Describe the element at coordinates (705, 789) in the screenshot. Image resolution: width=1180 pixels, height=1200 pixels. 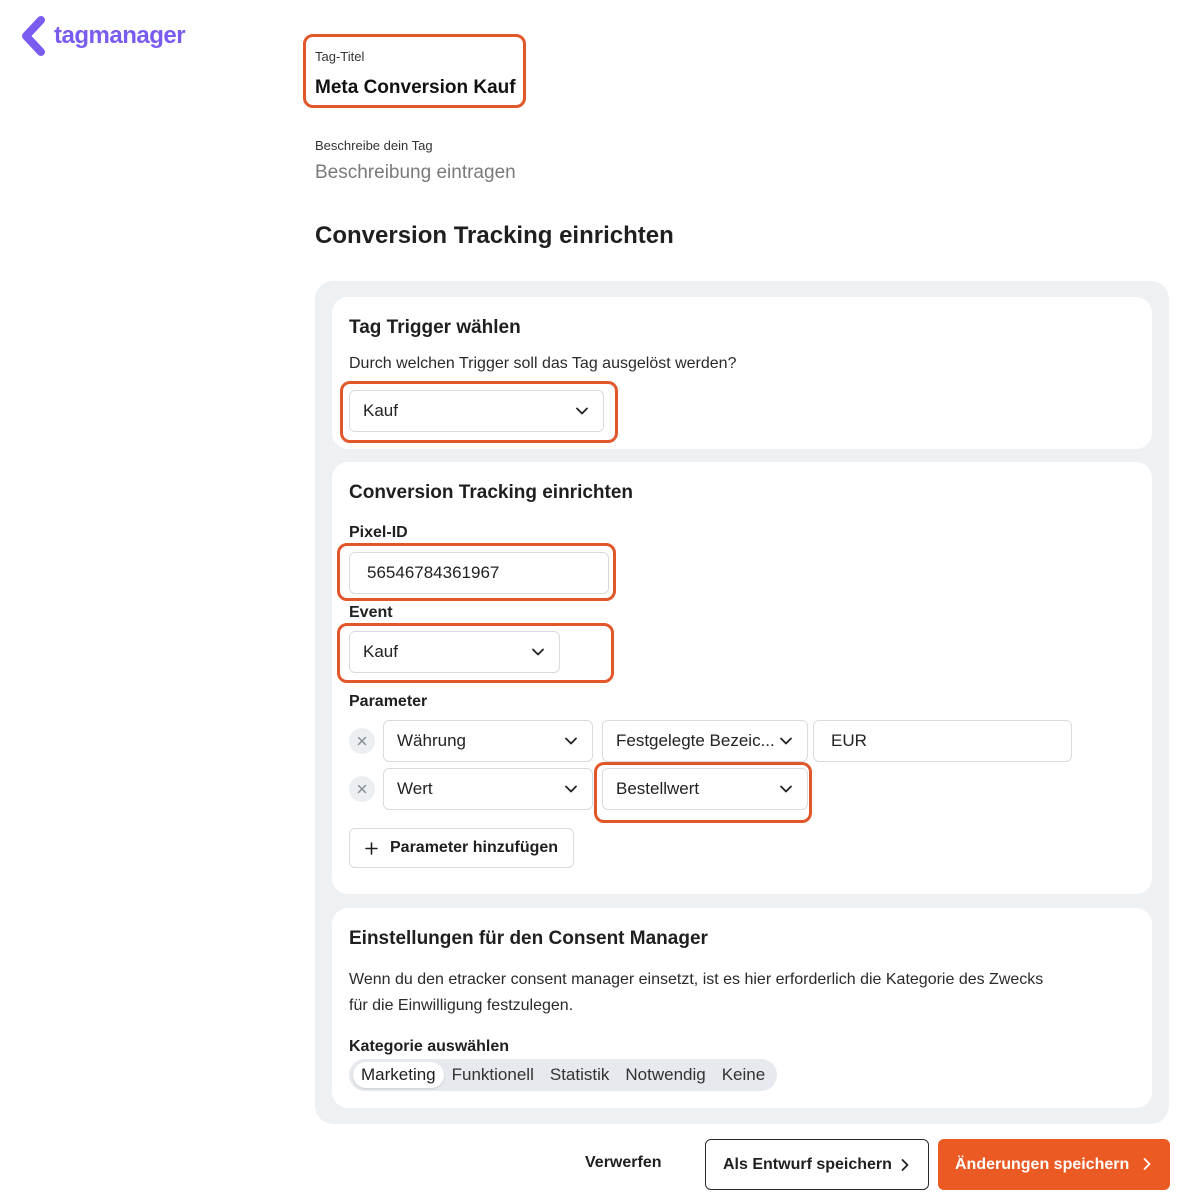
I see `parameter-type-select: Bestellwert` at that location.